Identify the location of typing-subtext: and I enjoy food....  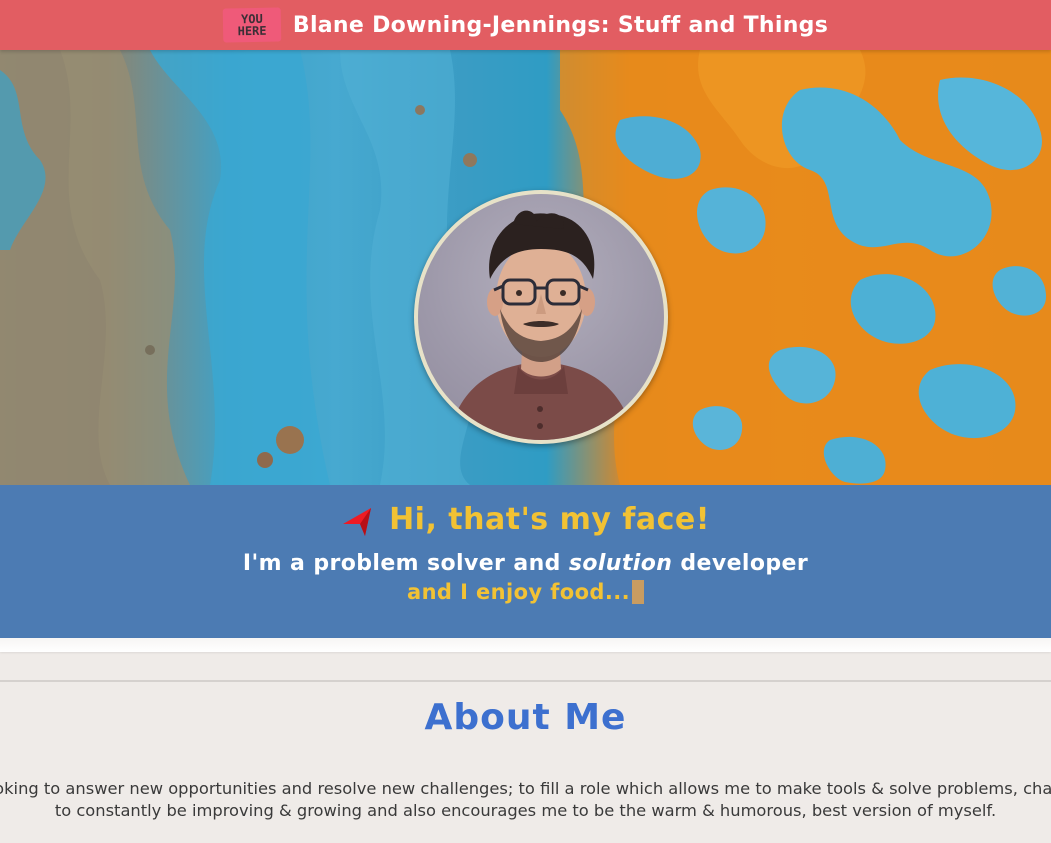
(525, 592).